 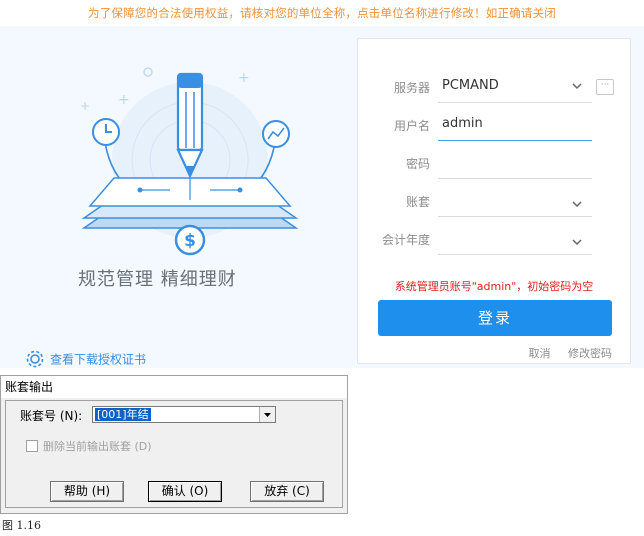 What do you see at coordinates (267, 414) in the screenshot?
I see `dropdown-arrow-icon` at bounding box center [267, 414].